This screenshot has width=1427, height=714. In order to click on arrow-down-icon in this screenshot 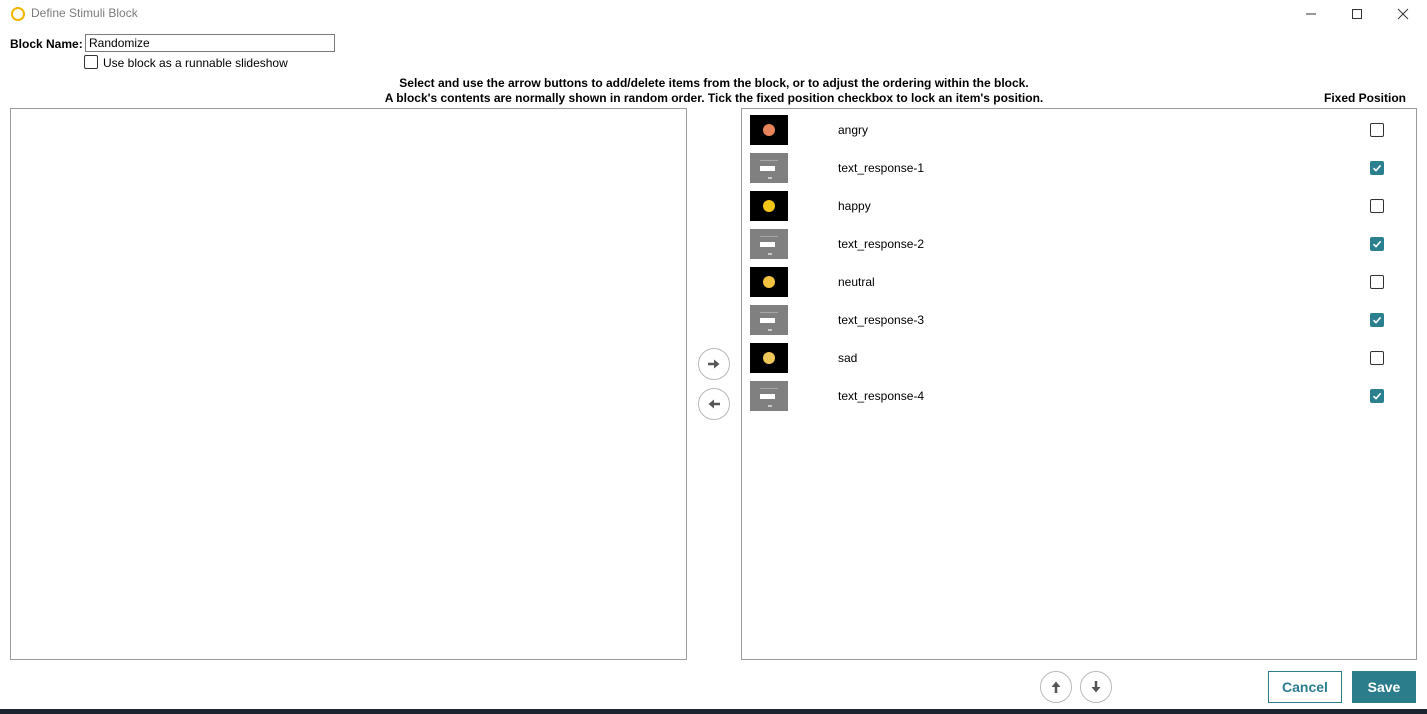, I will do `click(1096, 687)`.